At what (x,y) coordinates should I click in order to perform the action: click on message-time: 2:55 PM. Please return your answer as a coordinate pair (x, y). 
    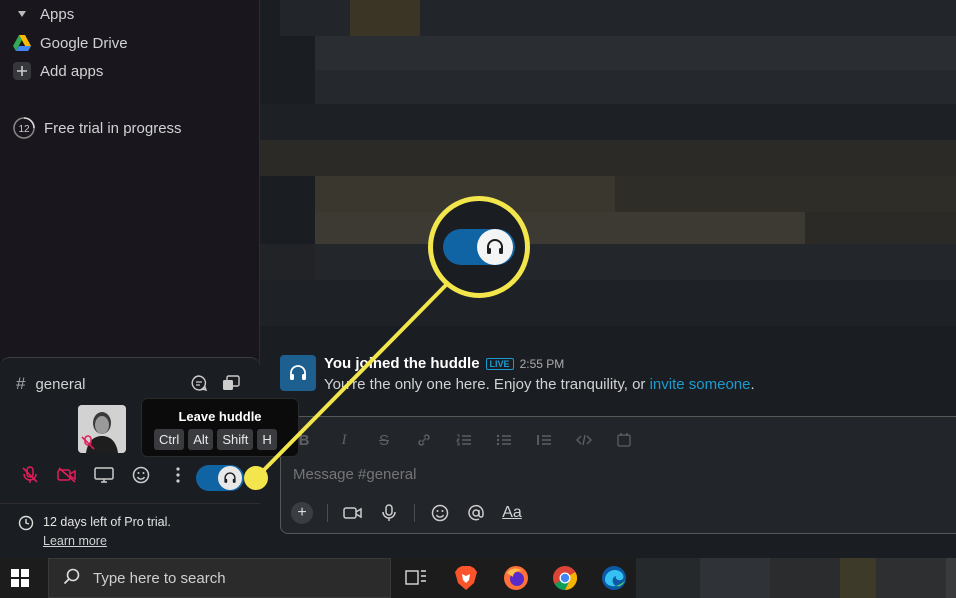
    Looking at the image, I should click on (542, 364).